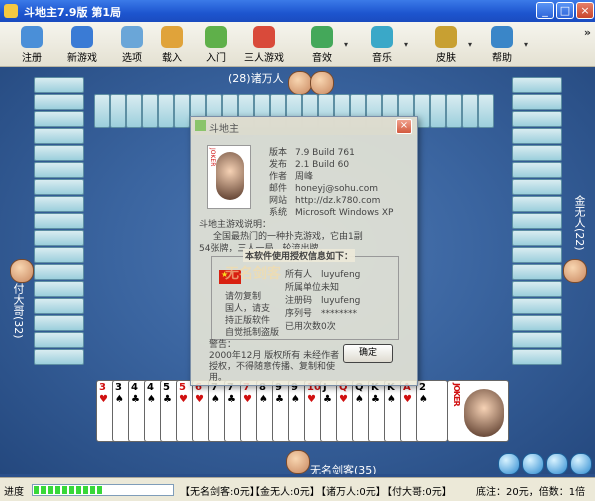 Image resolution: width=595 pixels, height=501 pixels. What do you see at coordinates (264, 37) in the screenshot?
I see `three-player-icon` at bounding box center [264, 37].